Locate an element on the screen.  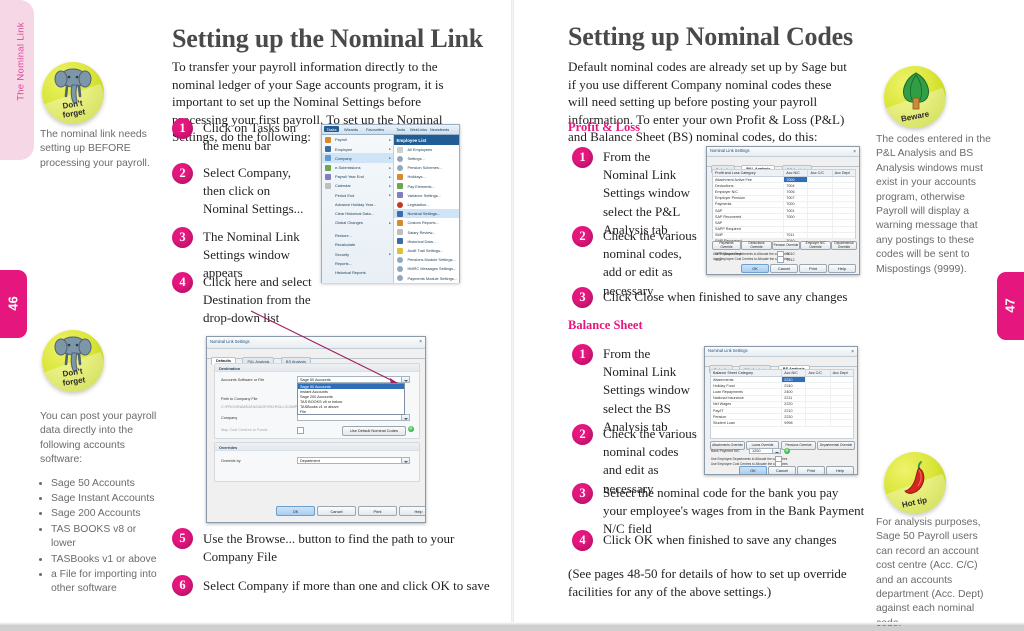
label-company: Company is located at coordinates (229, 418).